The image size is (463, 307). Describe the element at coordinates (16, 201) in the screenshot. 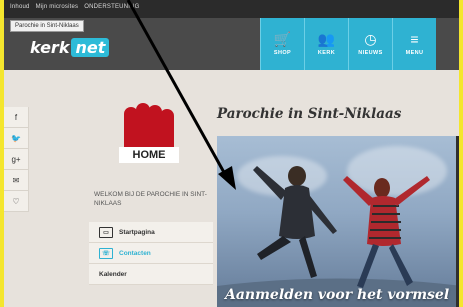

I see `heart-icon: ♡` at that location.